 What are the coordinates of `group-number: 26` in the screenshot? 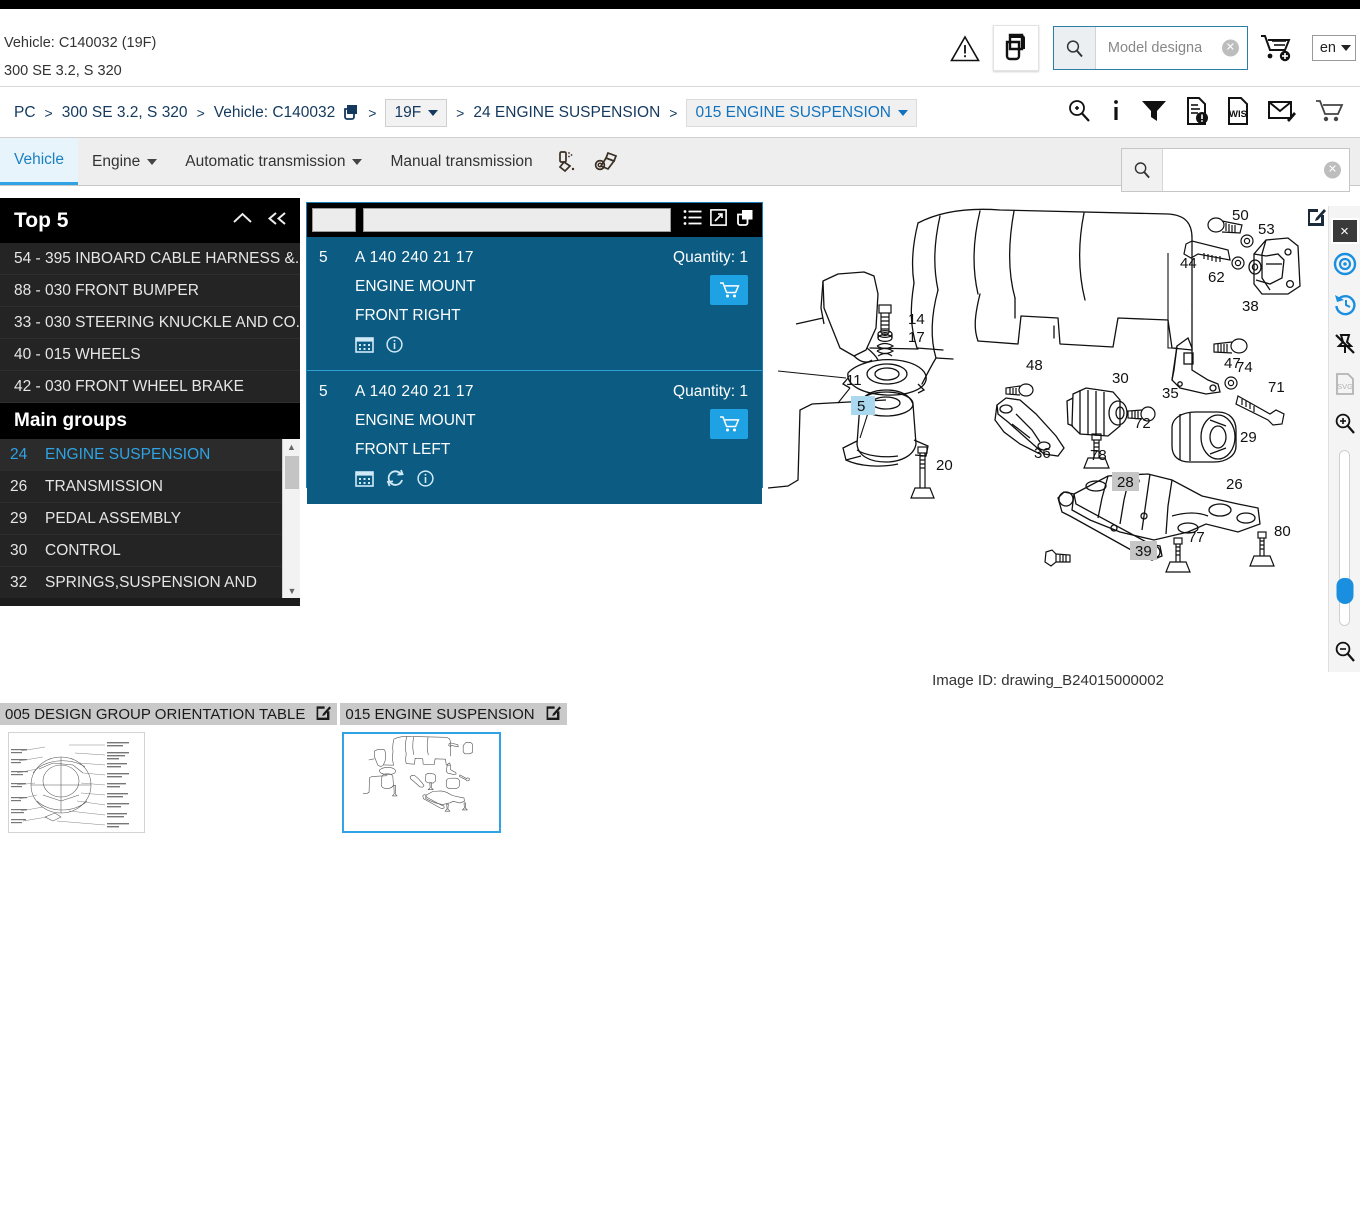 It's located at (19, 486).